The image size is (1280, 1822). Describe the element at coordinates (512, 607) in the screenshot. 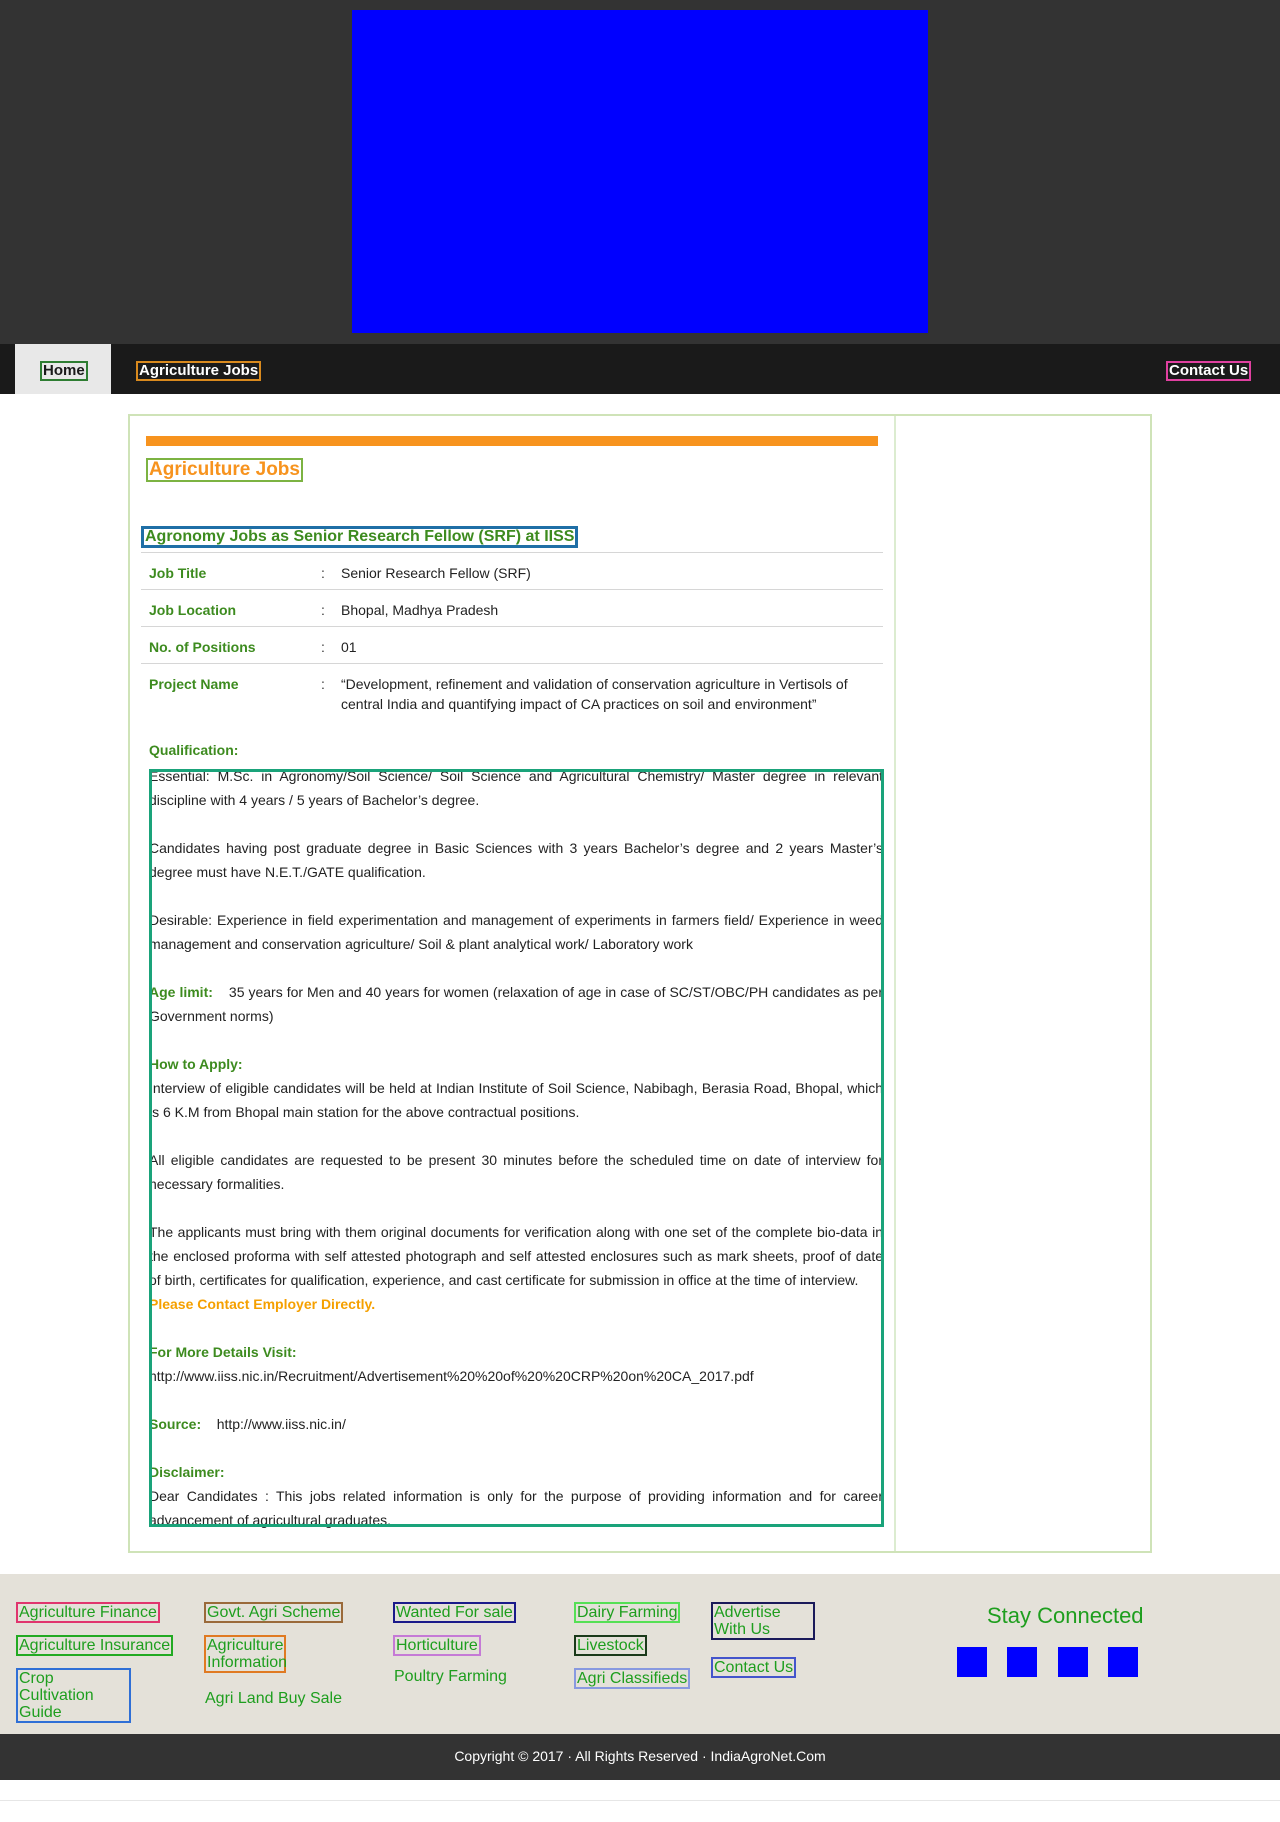

I see `detail-row-job-location: Job Location : Bhopal, Madhya Pradesh` at that location.